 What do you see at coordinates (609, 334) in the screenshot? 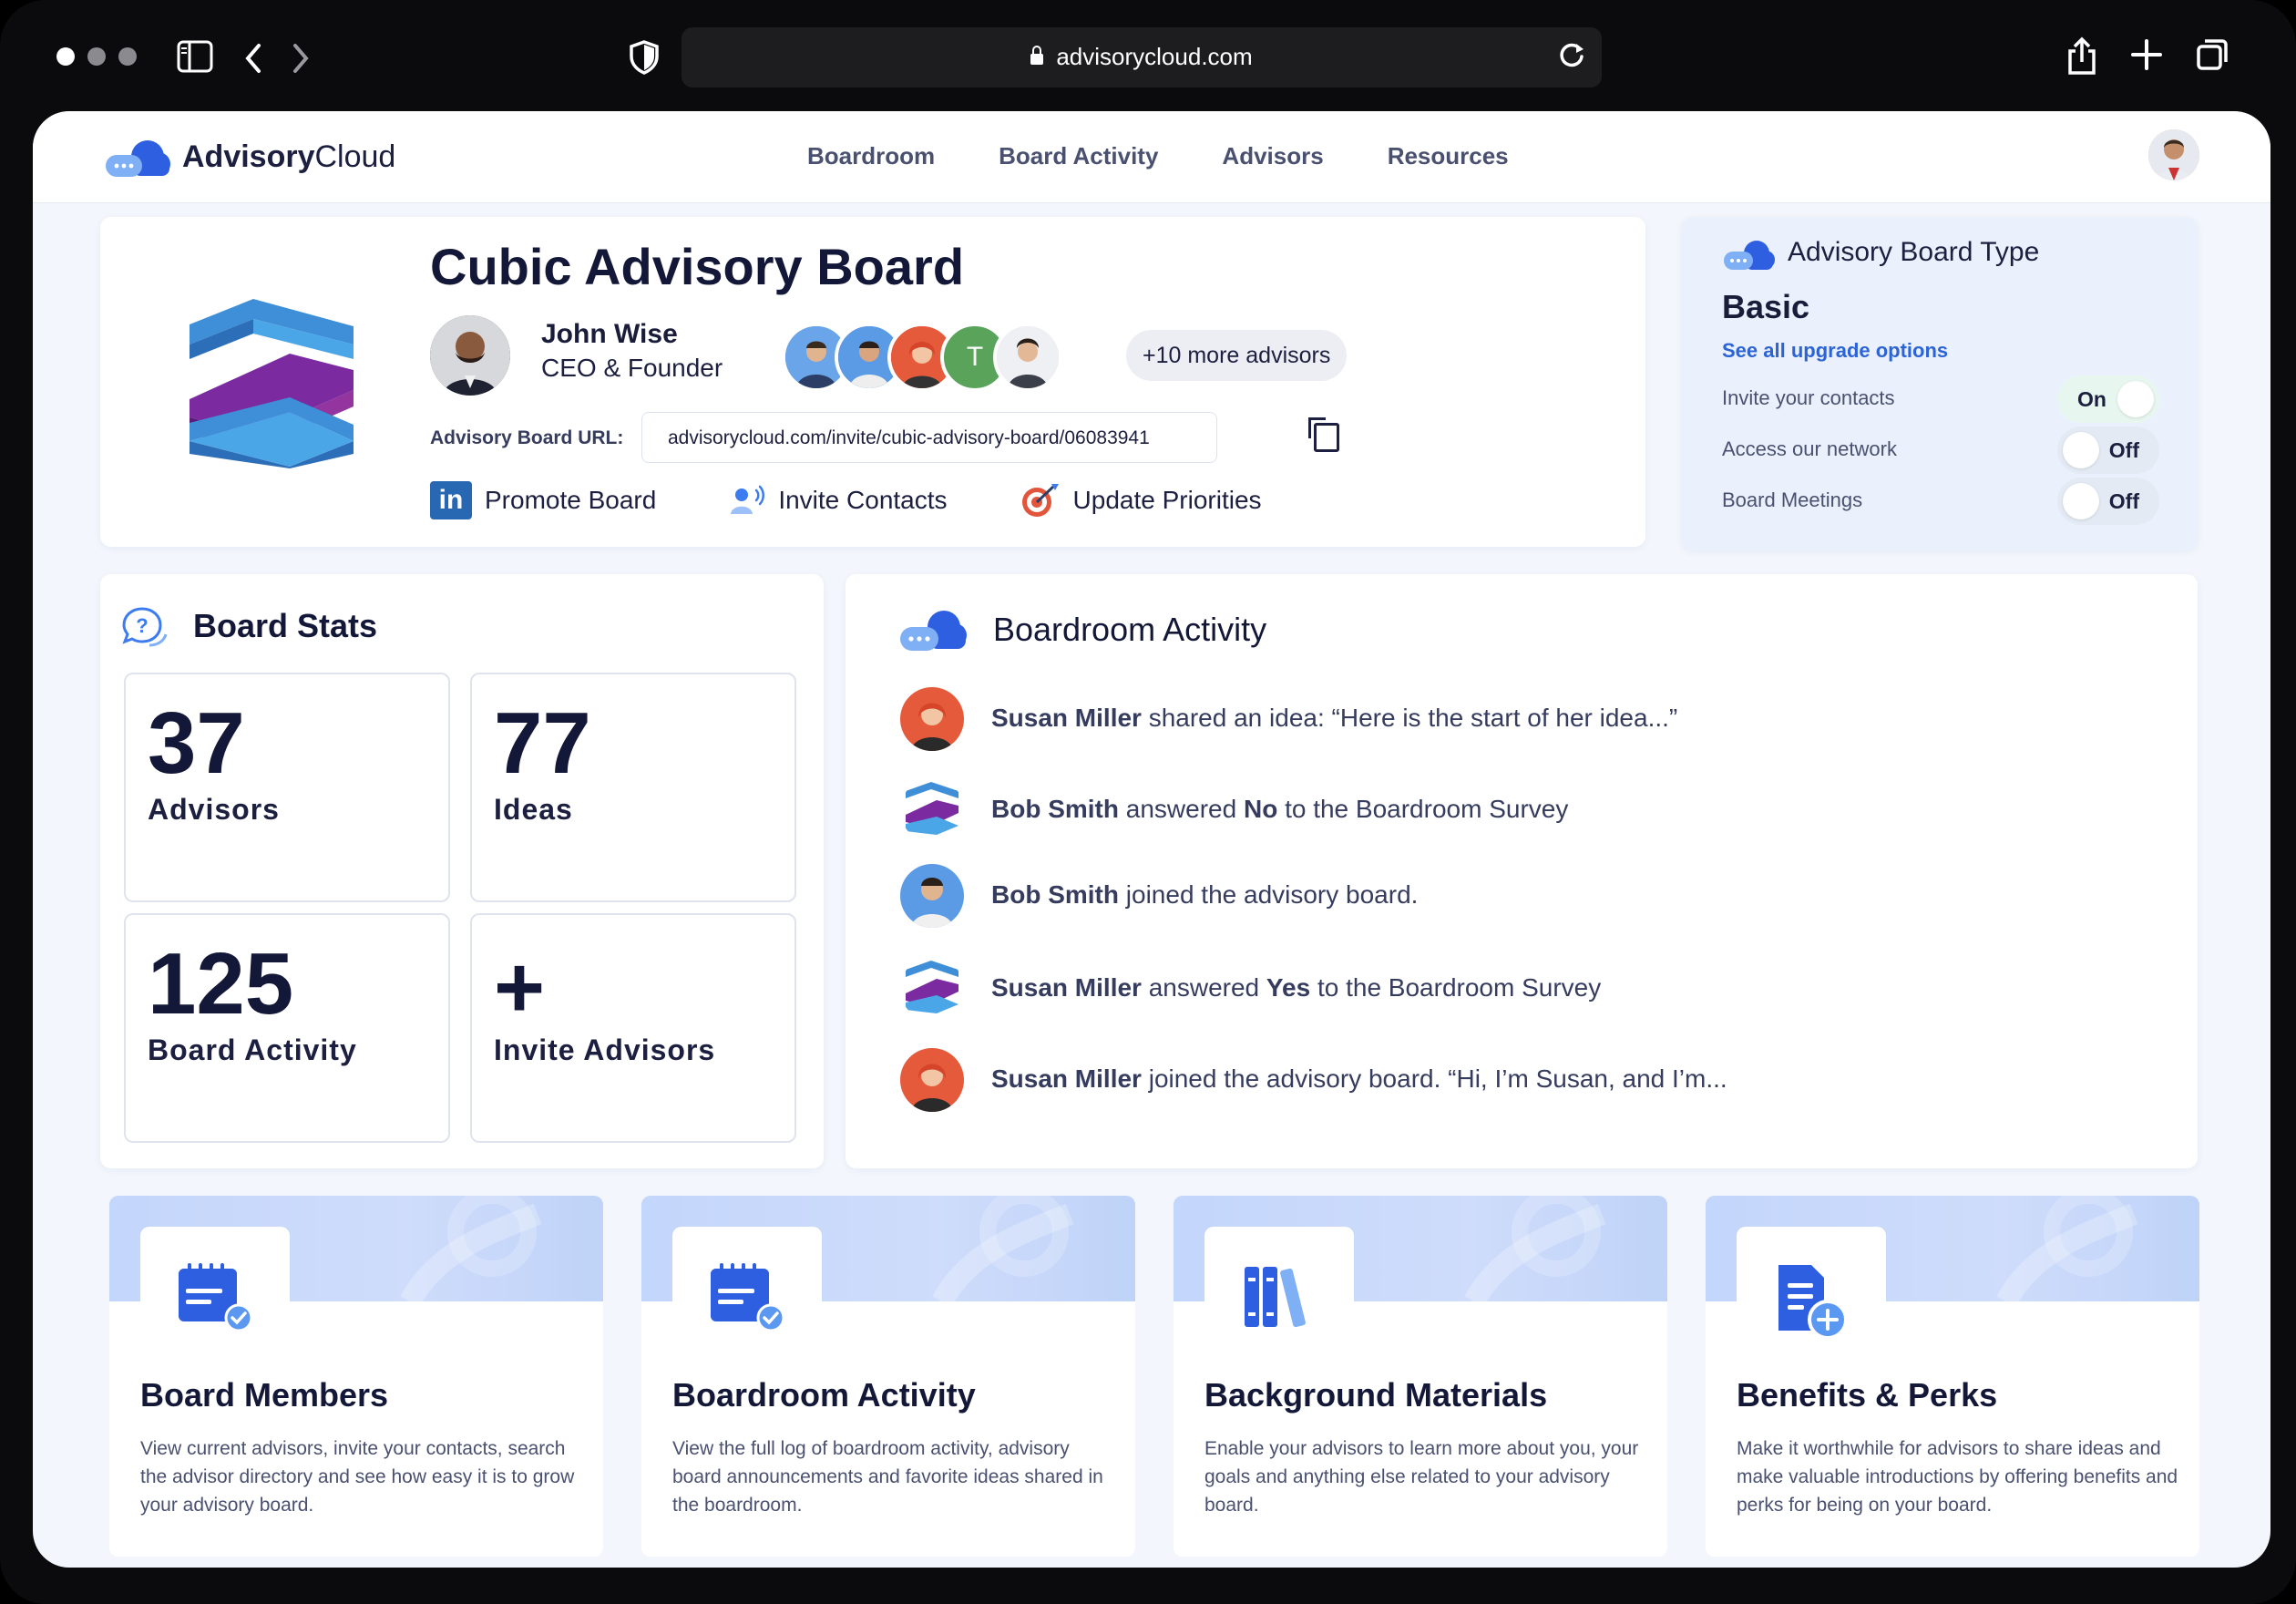
I see `owner-name: John Wise` at bounding box center [609, 334].